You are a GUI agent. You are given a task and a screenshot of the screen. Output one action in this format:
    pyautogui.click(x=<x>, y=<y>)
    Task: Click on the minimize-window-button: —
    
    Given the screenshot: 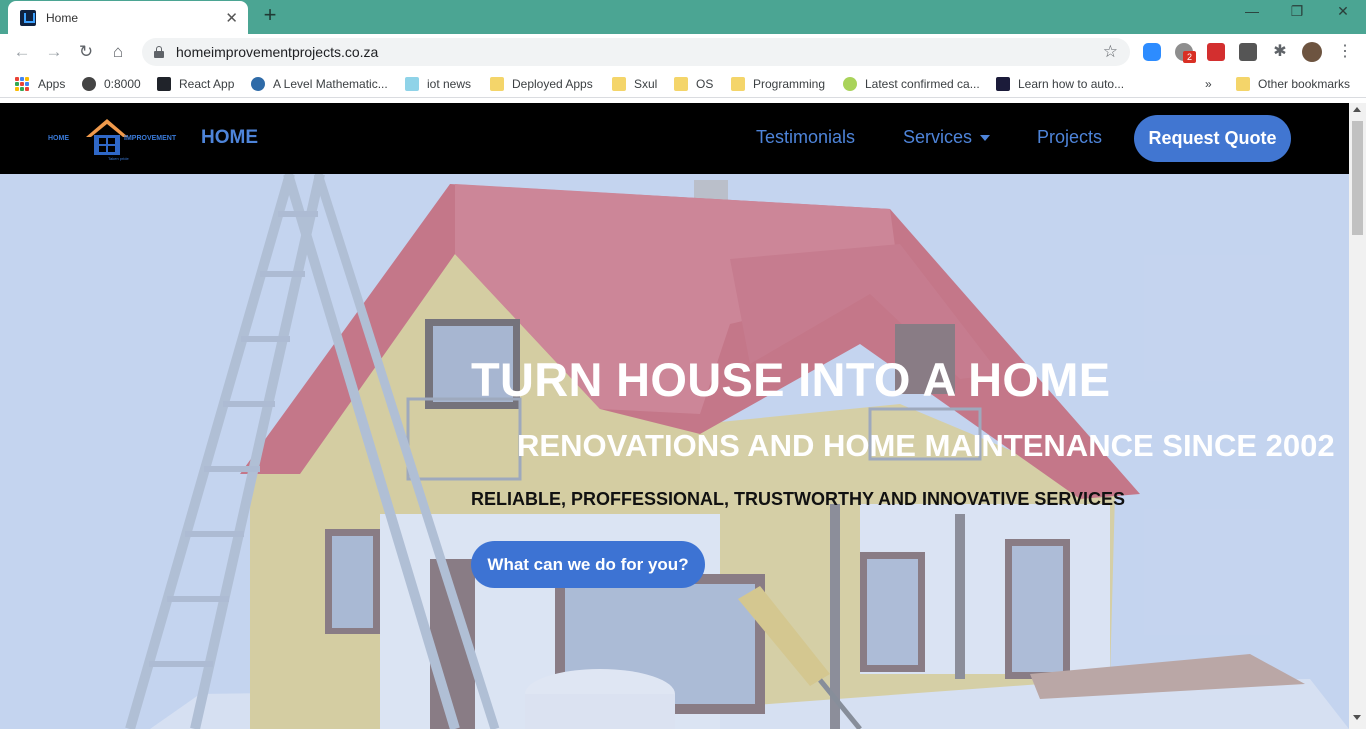 What is the action you would take?
    pyautogui.click(x=1252, y=15)
    